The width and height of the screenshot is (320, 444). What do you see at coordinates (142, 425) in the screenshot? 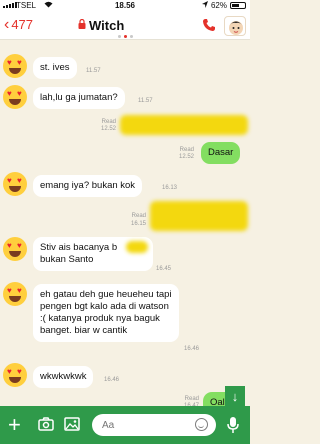
I see `message-text-field` at bounding box center [142, 425].